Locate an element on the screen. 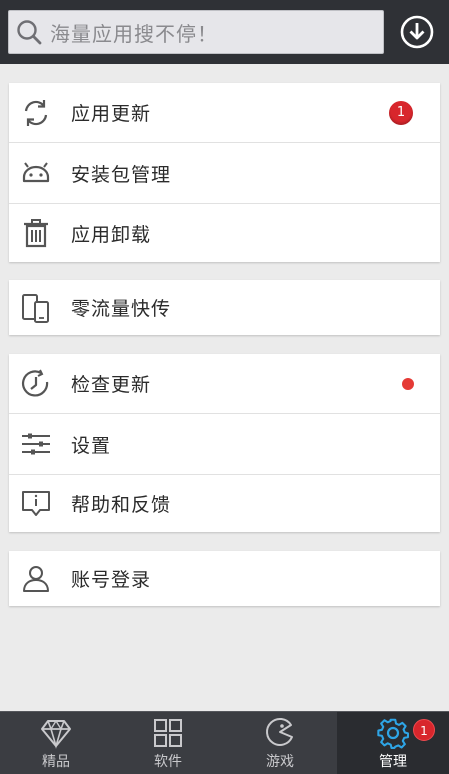 The image size is (449, 774). download-circle-icon is located at coordinates (417, 32).